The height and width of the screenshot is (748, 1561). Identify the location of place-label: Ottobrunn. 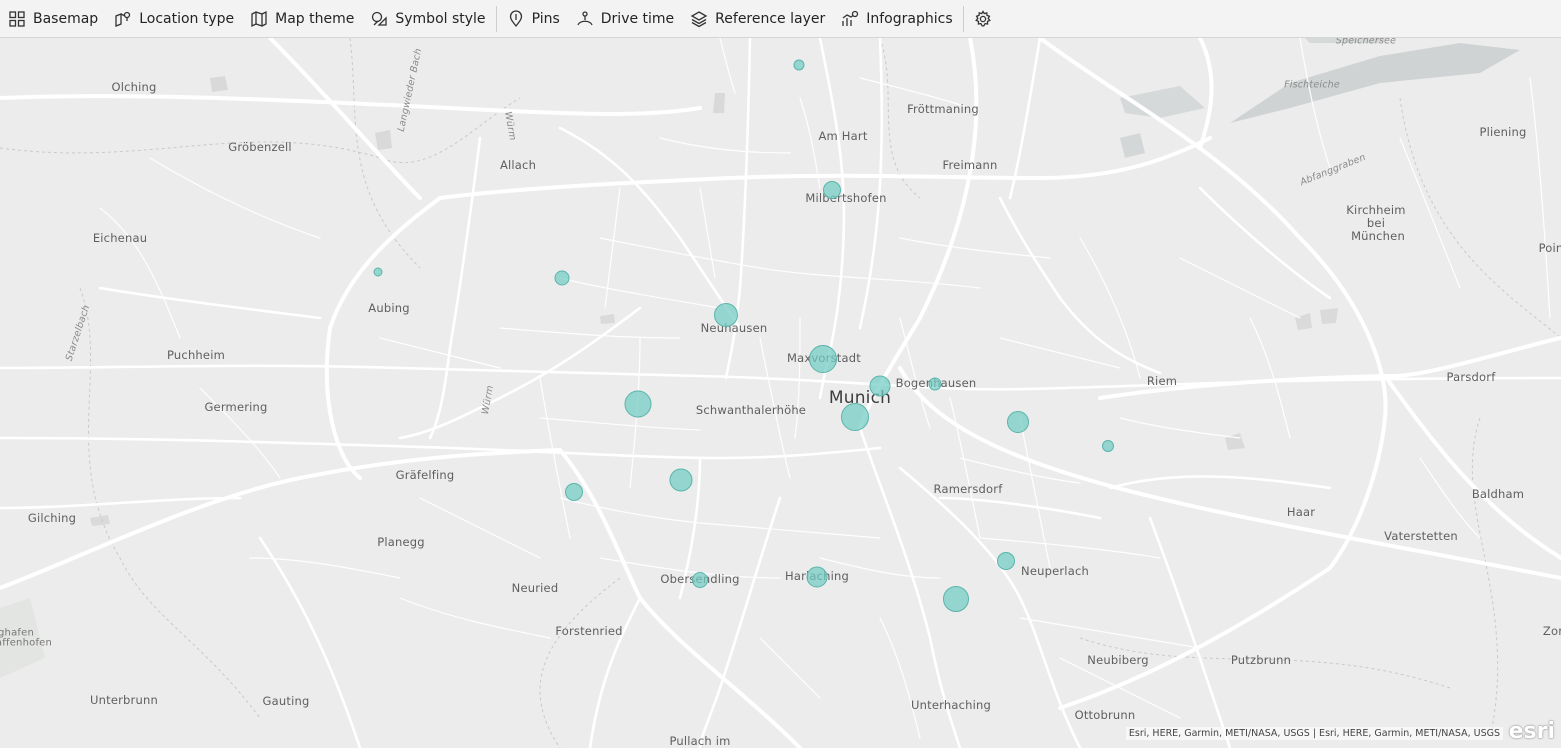
(1105, 715).